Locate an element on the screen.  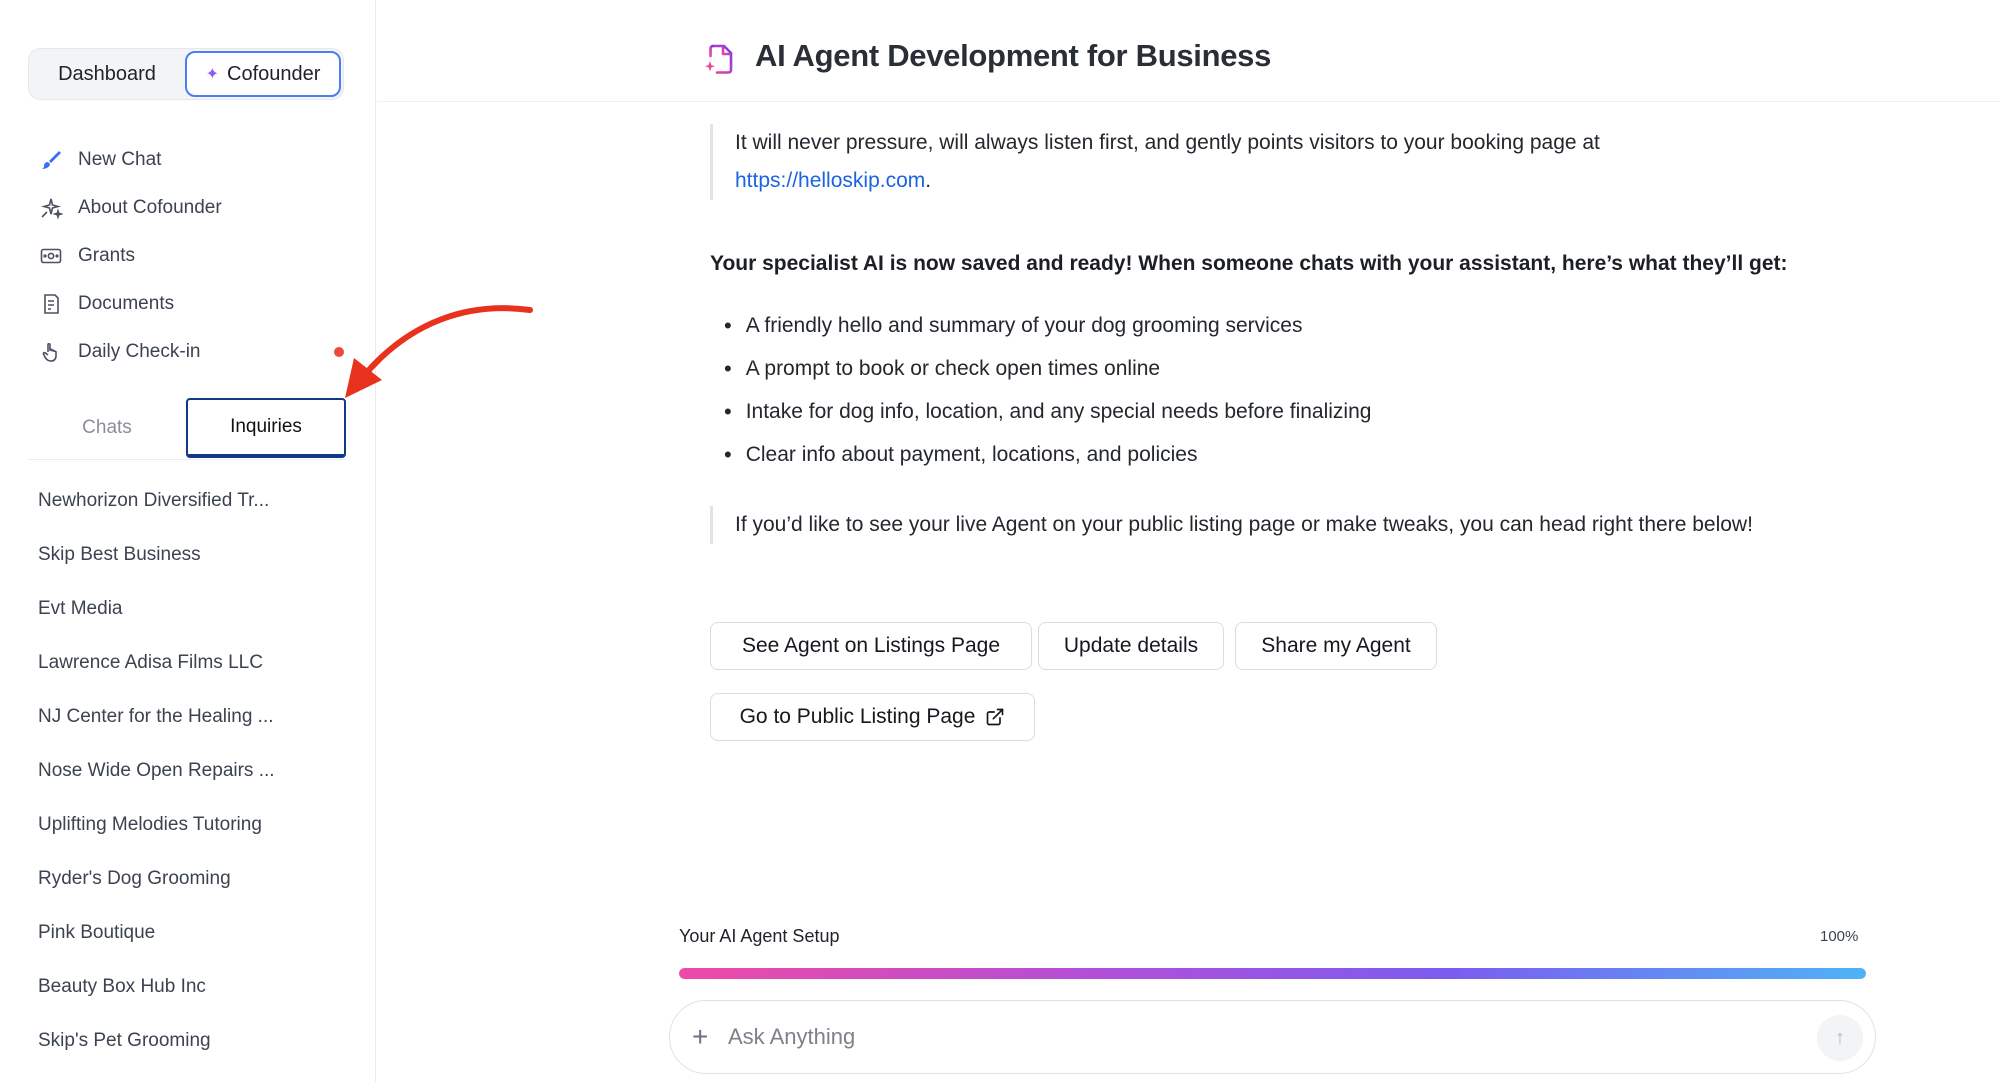
share-agent-button: Share my Agent is located at coordinates (1336, 646).